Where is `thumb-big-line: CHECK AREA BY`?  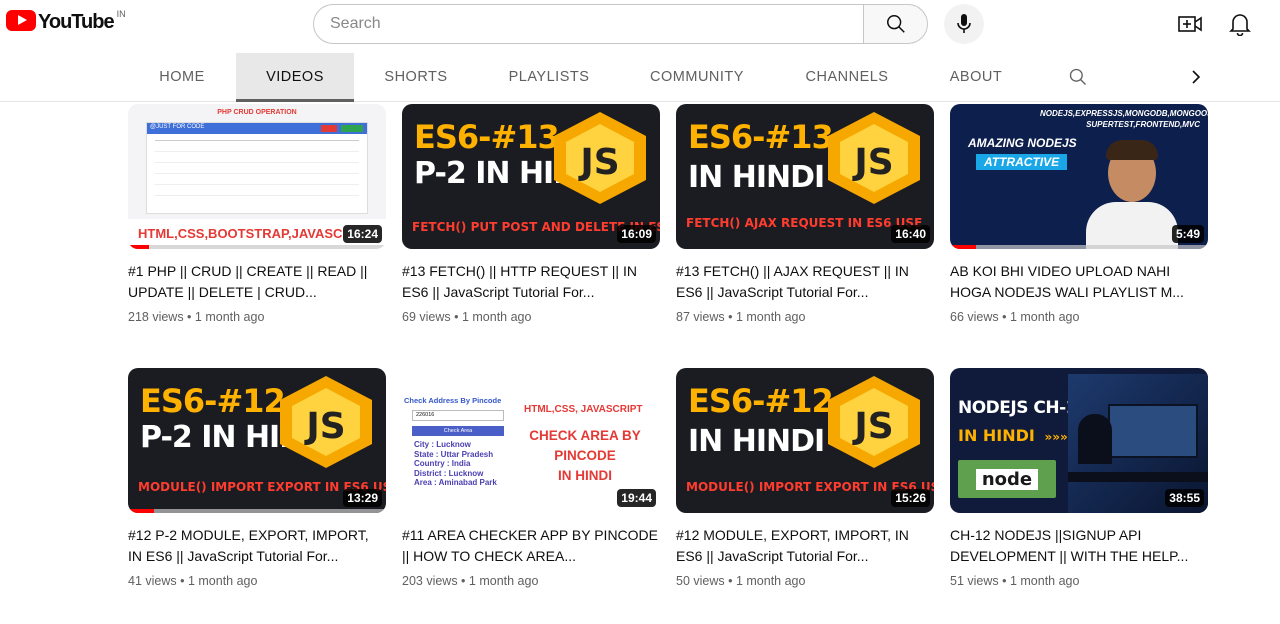 thumb-big-line: CHECK AREA BY is located at coordinates (585, 435).